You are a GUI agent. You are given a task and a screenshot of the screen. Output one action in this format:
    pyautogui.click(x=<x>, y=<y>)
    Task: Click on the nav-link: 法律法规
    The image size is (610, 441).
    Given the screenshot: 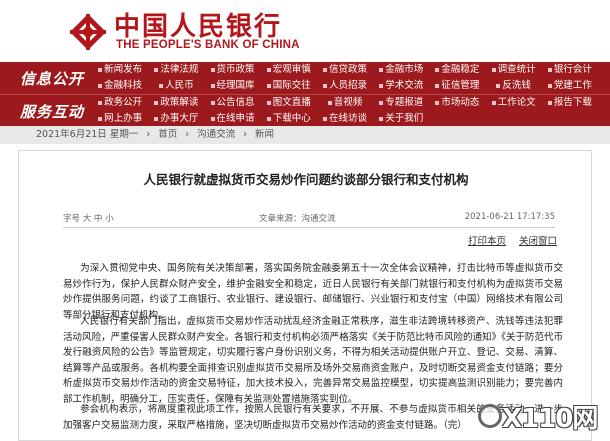 What is the action you would take?
    pyautogui.click(x=176, y=70)
    